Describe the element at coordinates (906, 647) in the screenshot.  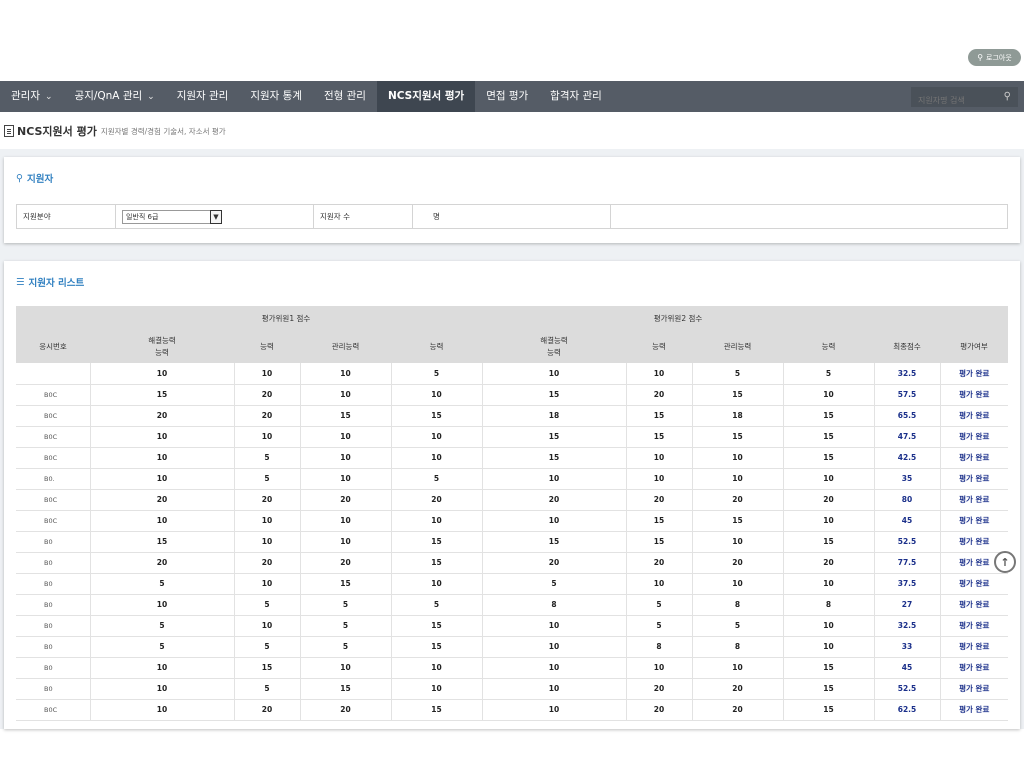
I see `score-cell: 33` at that location.